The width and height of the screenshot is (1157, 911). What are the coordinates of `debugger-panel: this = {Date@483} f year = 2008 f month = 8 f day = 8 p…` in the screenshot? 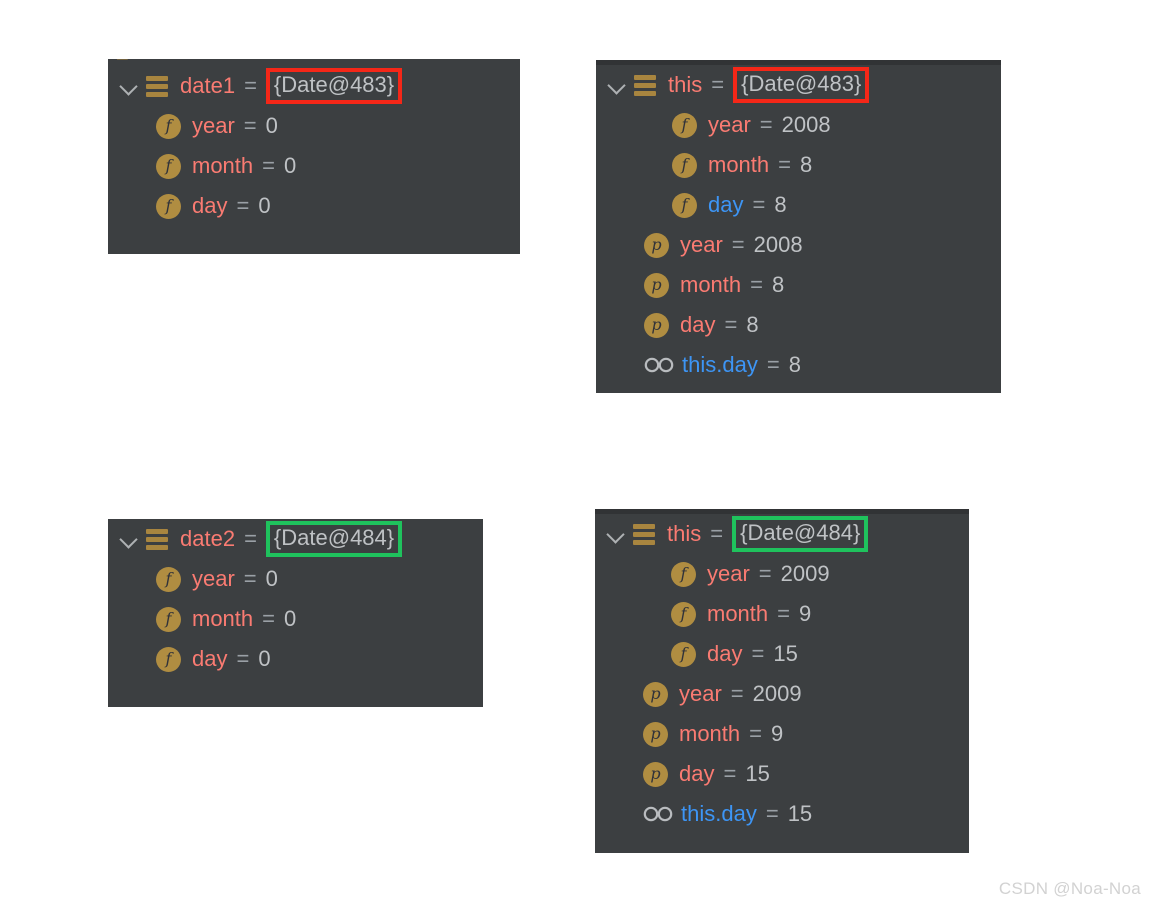 It's located at (798, 226).